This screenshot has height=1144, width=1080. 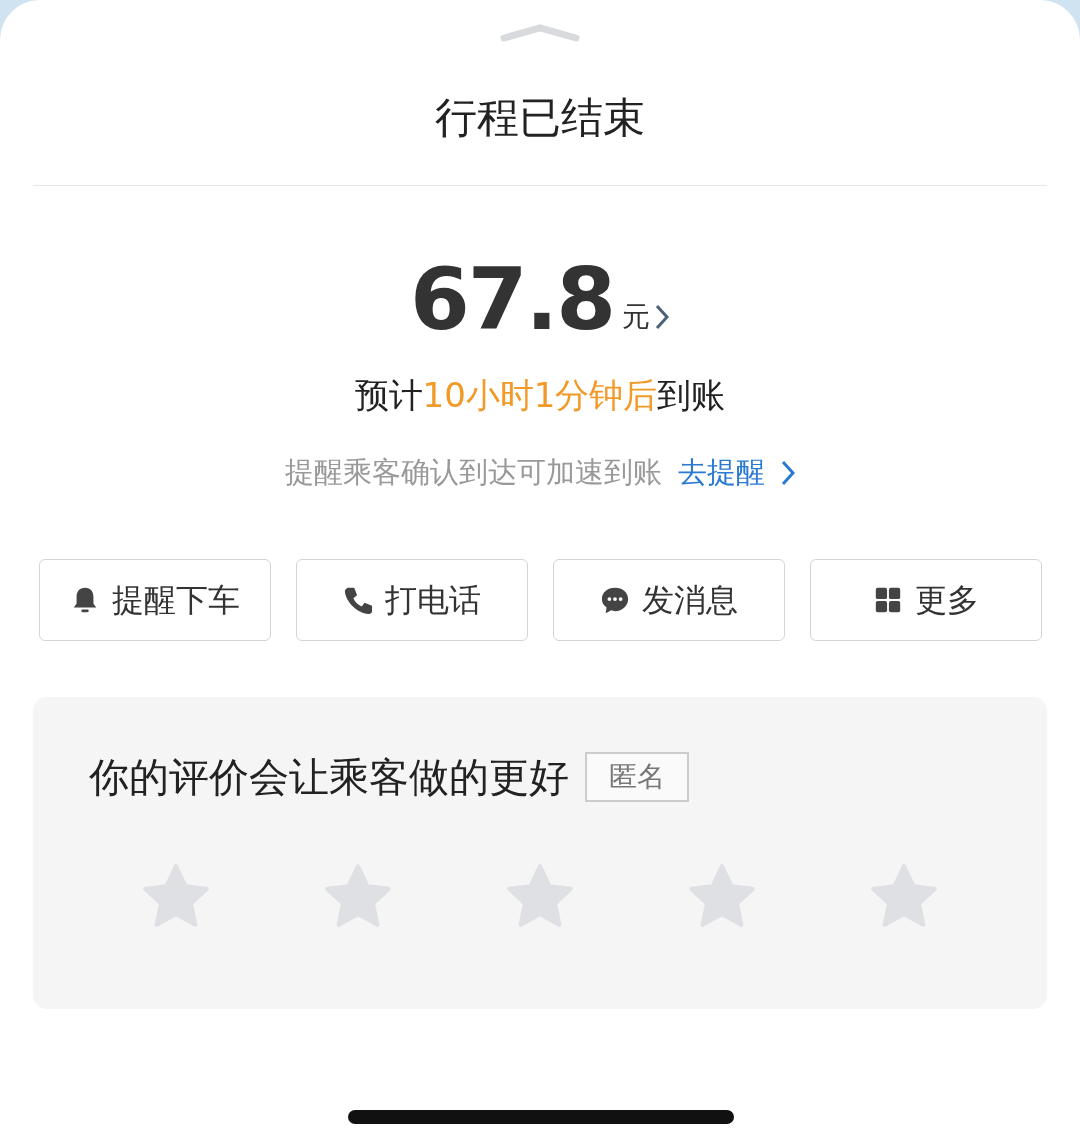 What do you see at coordinates (540, 395) in the screenshot?
I see `arrival-estimate: 预计10小时1分钟后到账` at bounding box center [540, 395].